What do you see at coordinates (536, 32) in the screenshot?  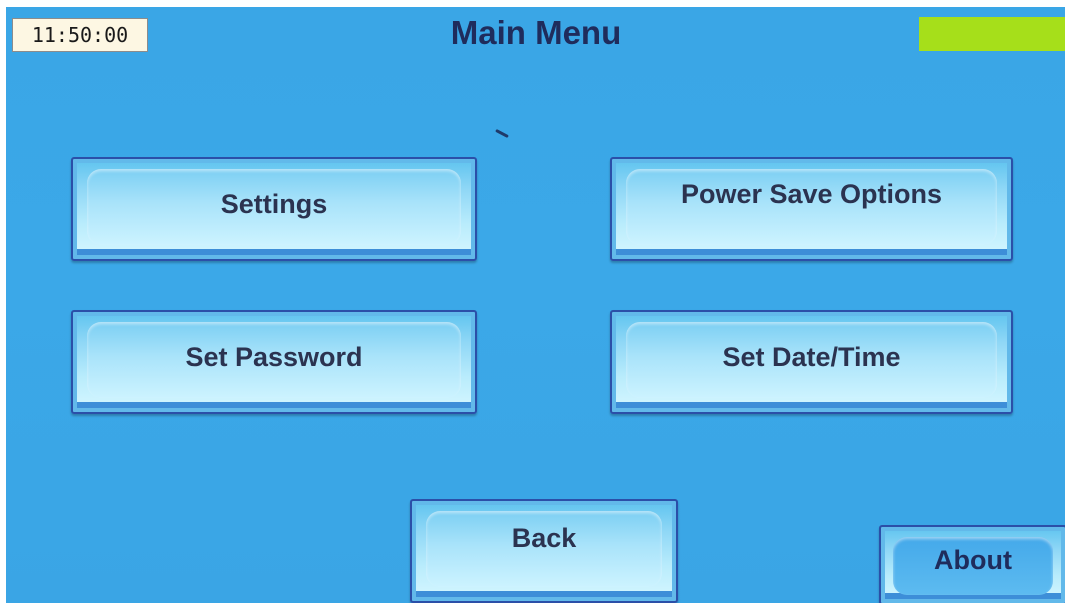 I see `page-title: Main Menu` at bounding box center [536, 32].